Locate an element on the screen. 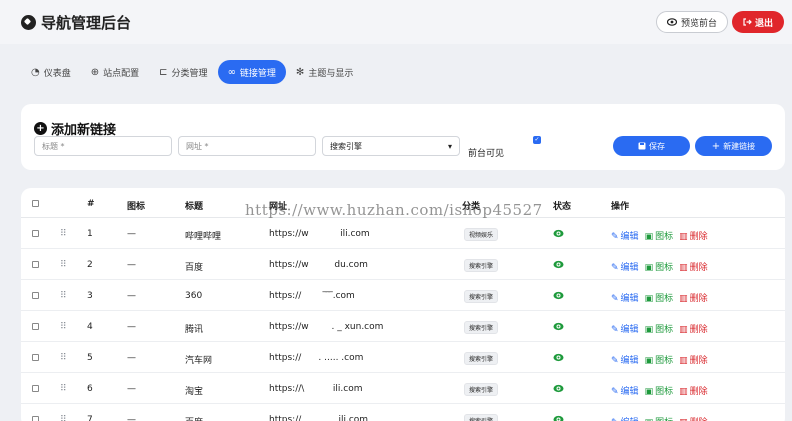 This screenshot has width=792, height=421. tab-theme: ✻ 主题与显示 is located at coordinates (324, 72).